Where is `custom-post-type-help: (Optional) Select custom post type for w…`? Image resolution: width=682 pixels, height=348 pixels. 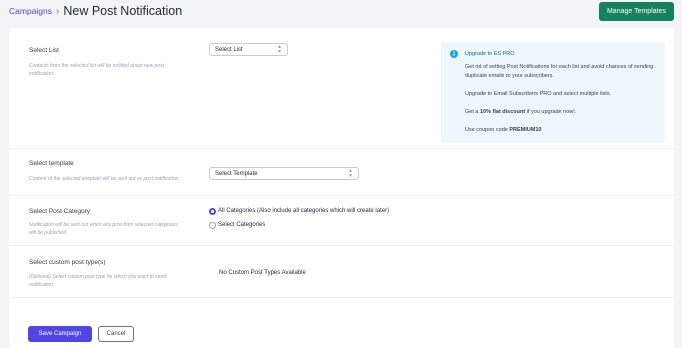
custom-post-type-help: (Optional) Select custom post type for w… is located at coordinates (98, 281).